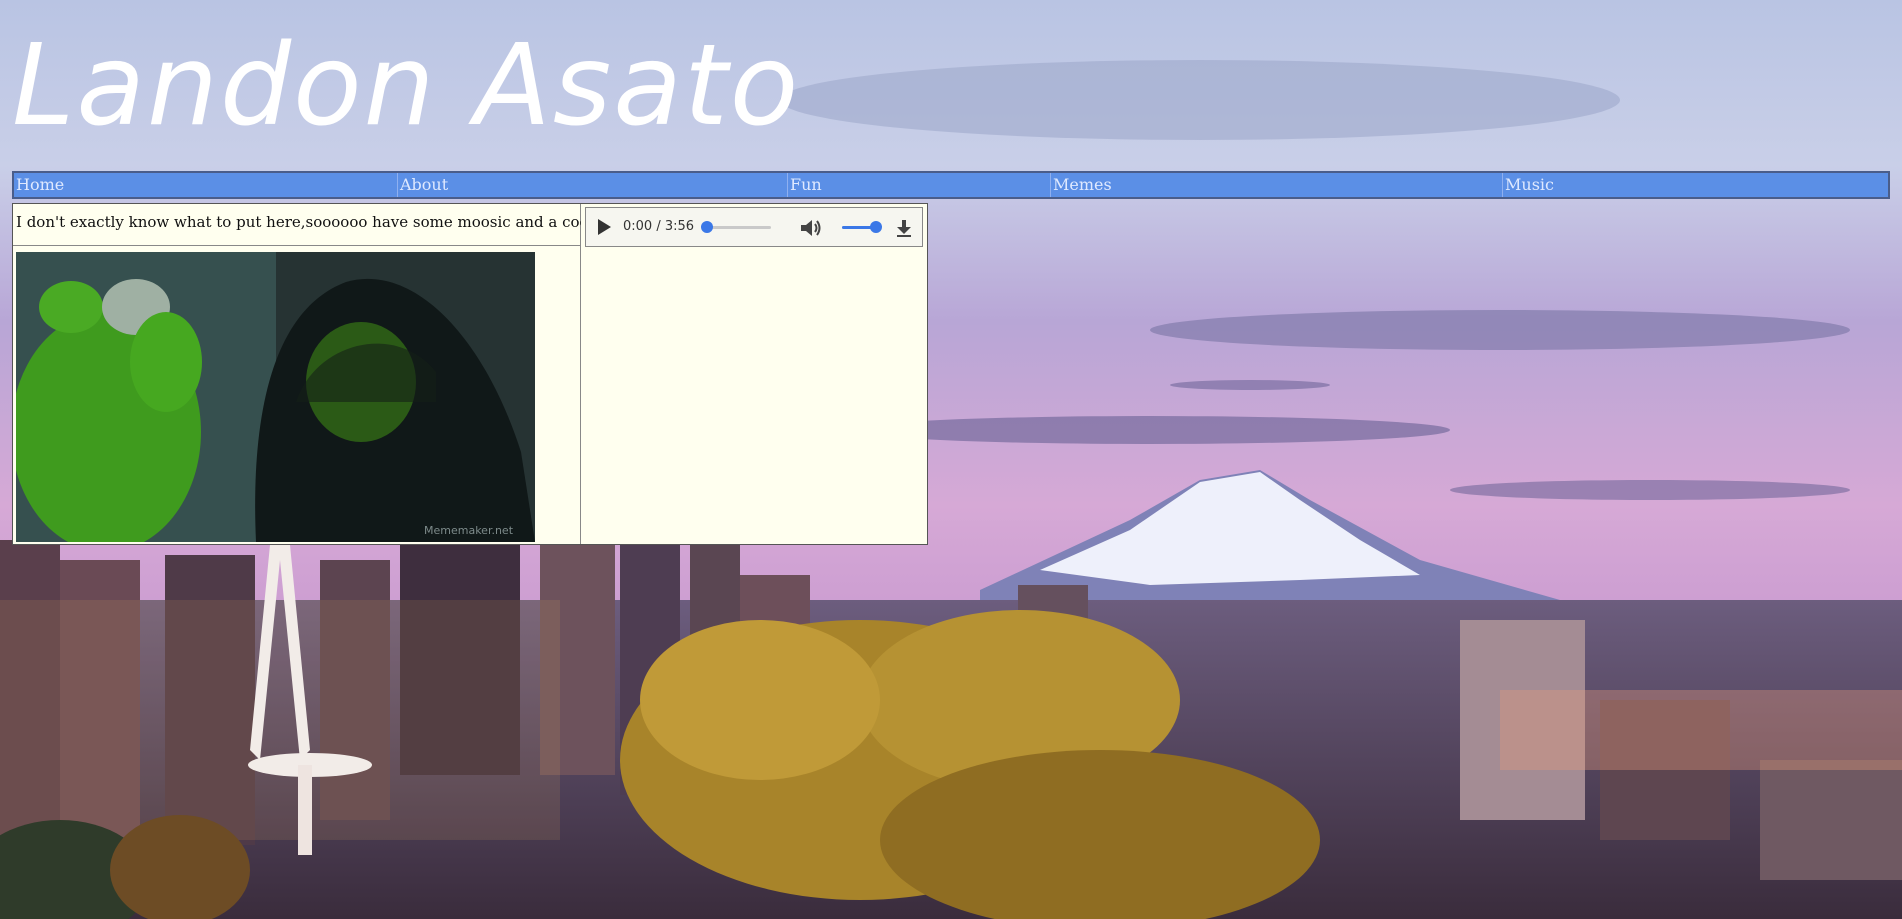 Image resolution: width=1902 pixels, height=919 pixels. What do you see at coordinates (904, 228) in the screenshot?
I see `download-icon` at bounding box center [904, 228].